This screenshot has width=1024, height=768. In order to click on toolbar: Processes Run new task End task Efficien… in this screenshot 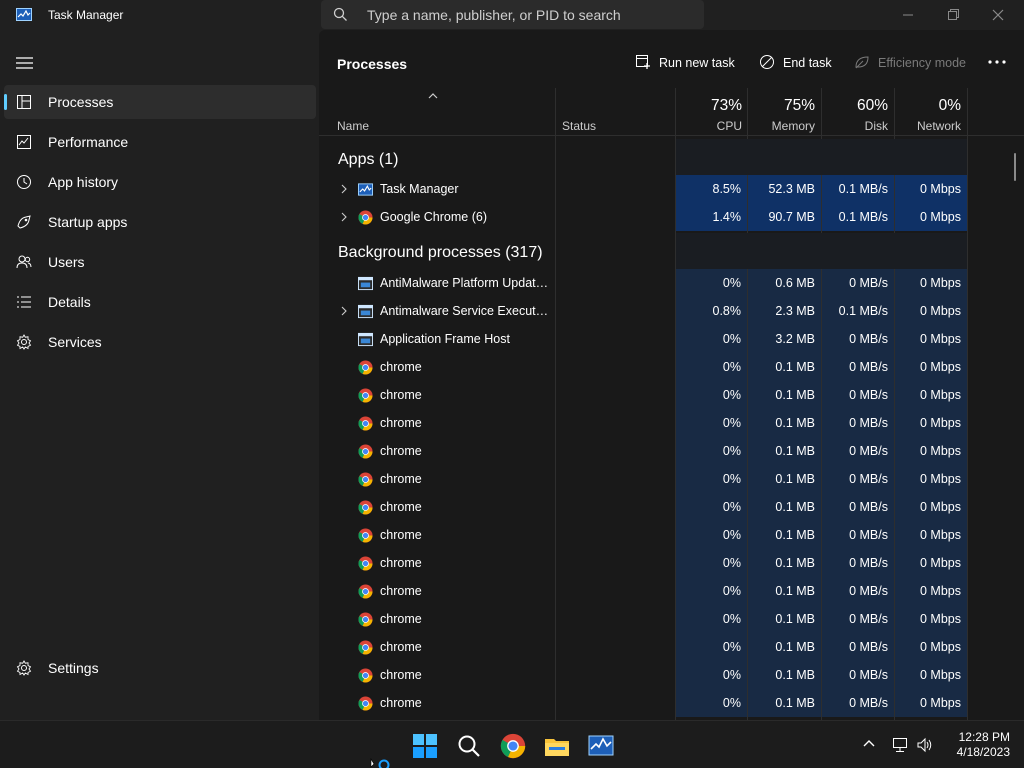, I will do `click(671, 59)`.